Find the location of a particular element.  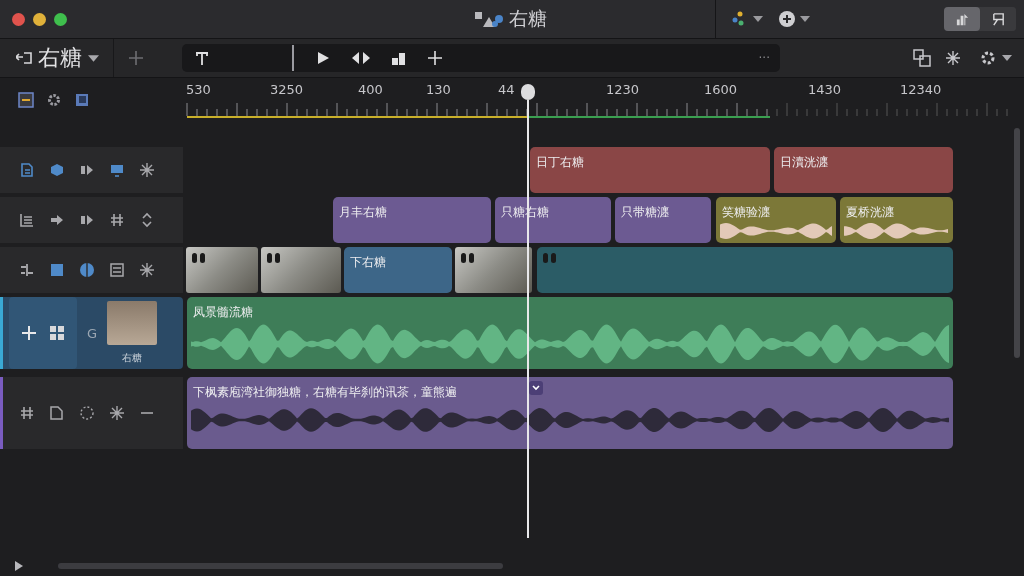

track-letter: G is located at coordinates (92, 333).